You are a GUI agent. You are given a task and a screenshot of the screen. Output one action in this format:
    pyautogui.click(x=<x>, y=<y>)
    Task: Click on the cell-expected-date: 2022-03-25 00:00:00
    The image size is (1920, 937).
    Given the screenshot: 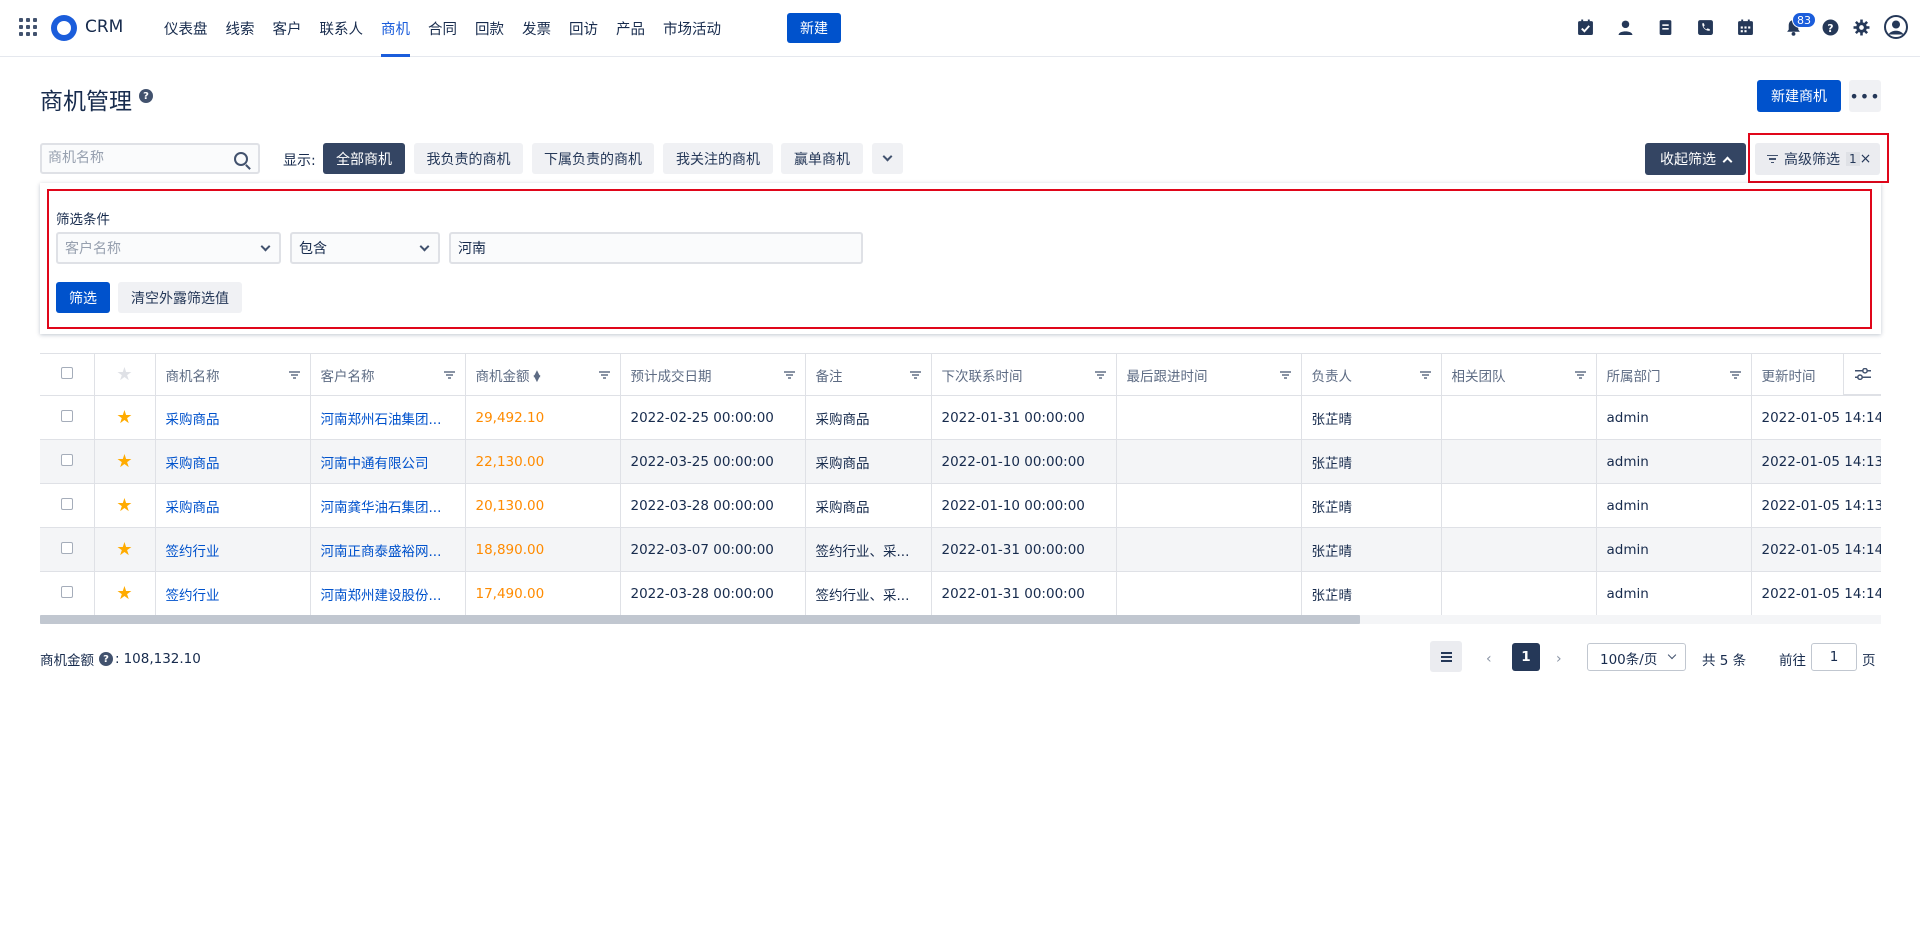 What is the action you would take?
    pyautogui.click(x=713, y=461)
    